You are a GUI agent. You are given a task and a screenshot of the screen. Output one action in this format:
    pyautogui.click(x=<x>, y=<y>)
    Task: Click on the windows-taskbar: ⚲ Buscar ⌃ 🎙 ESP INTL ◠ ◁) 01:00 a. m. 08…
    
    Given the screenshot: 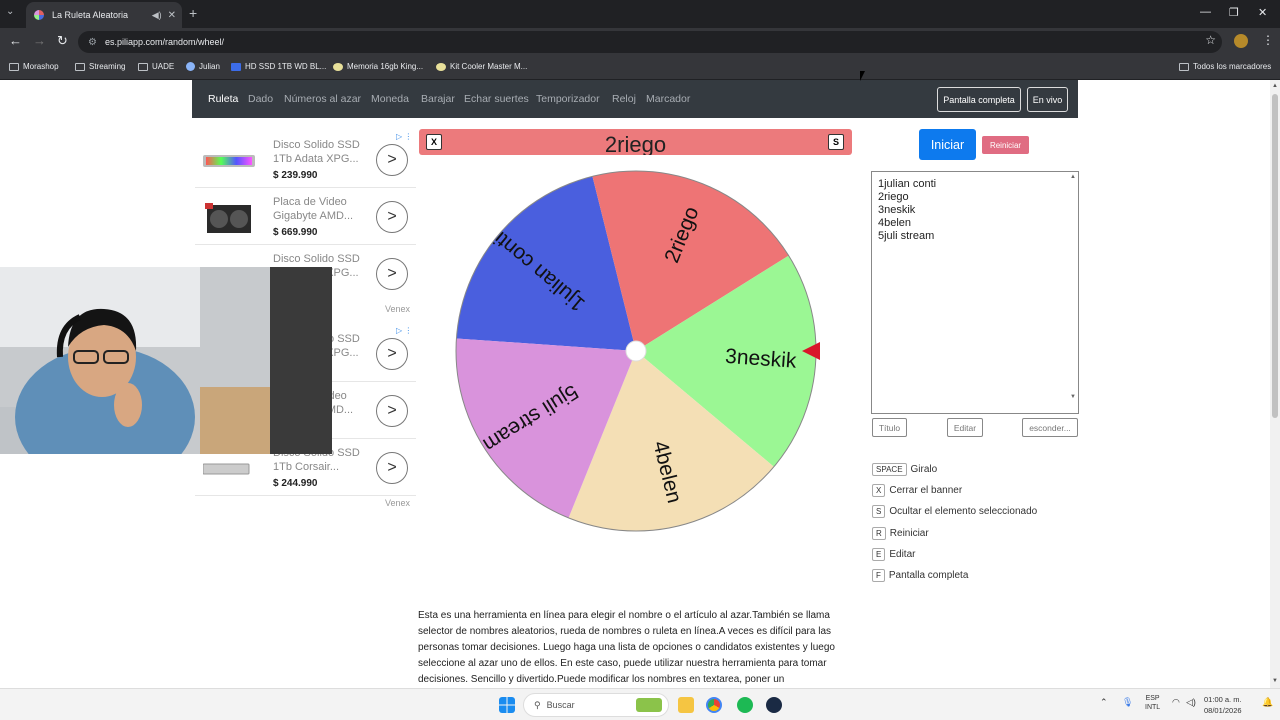 What is the action you would take?
    pyautogui.click(x=640, y=704)
    